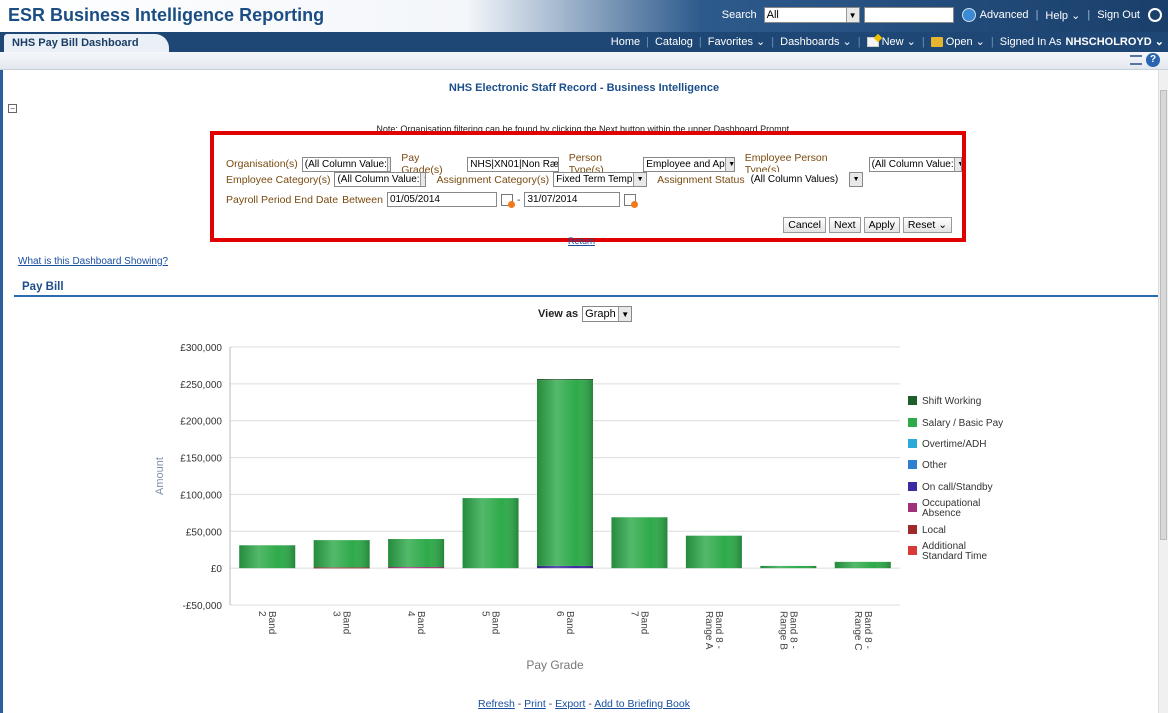  Describe the element at coordinates (513, 164) in the screenshot. I see `pay-grade-select: NHS|XN01|Non Ræ ▼` at that location.